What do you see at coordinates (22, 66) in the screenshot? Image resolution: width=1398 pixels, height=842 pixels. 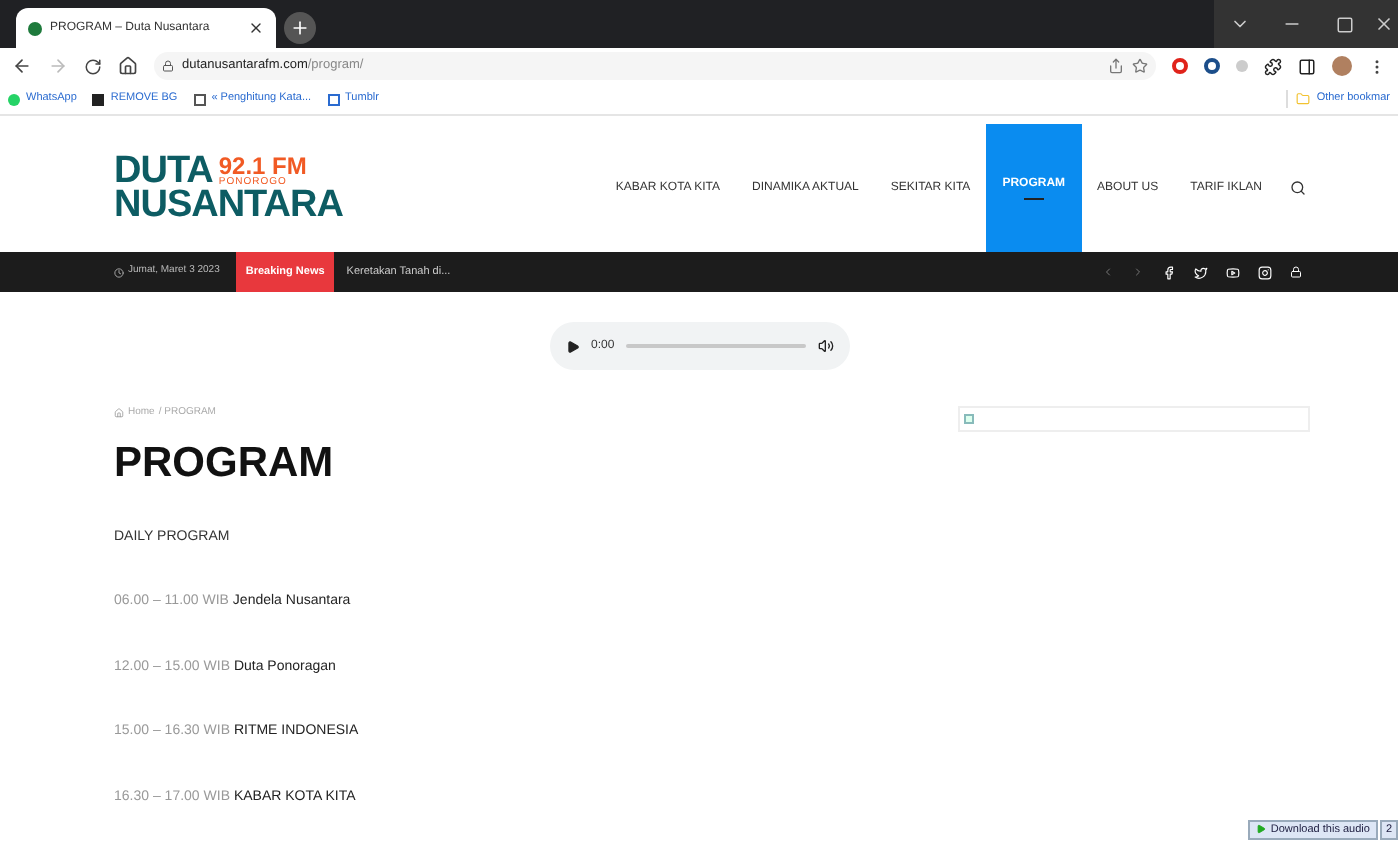 I see `back-icon` at bounding box center [22, 66].